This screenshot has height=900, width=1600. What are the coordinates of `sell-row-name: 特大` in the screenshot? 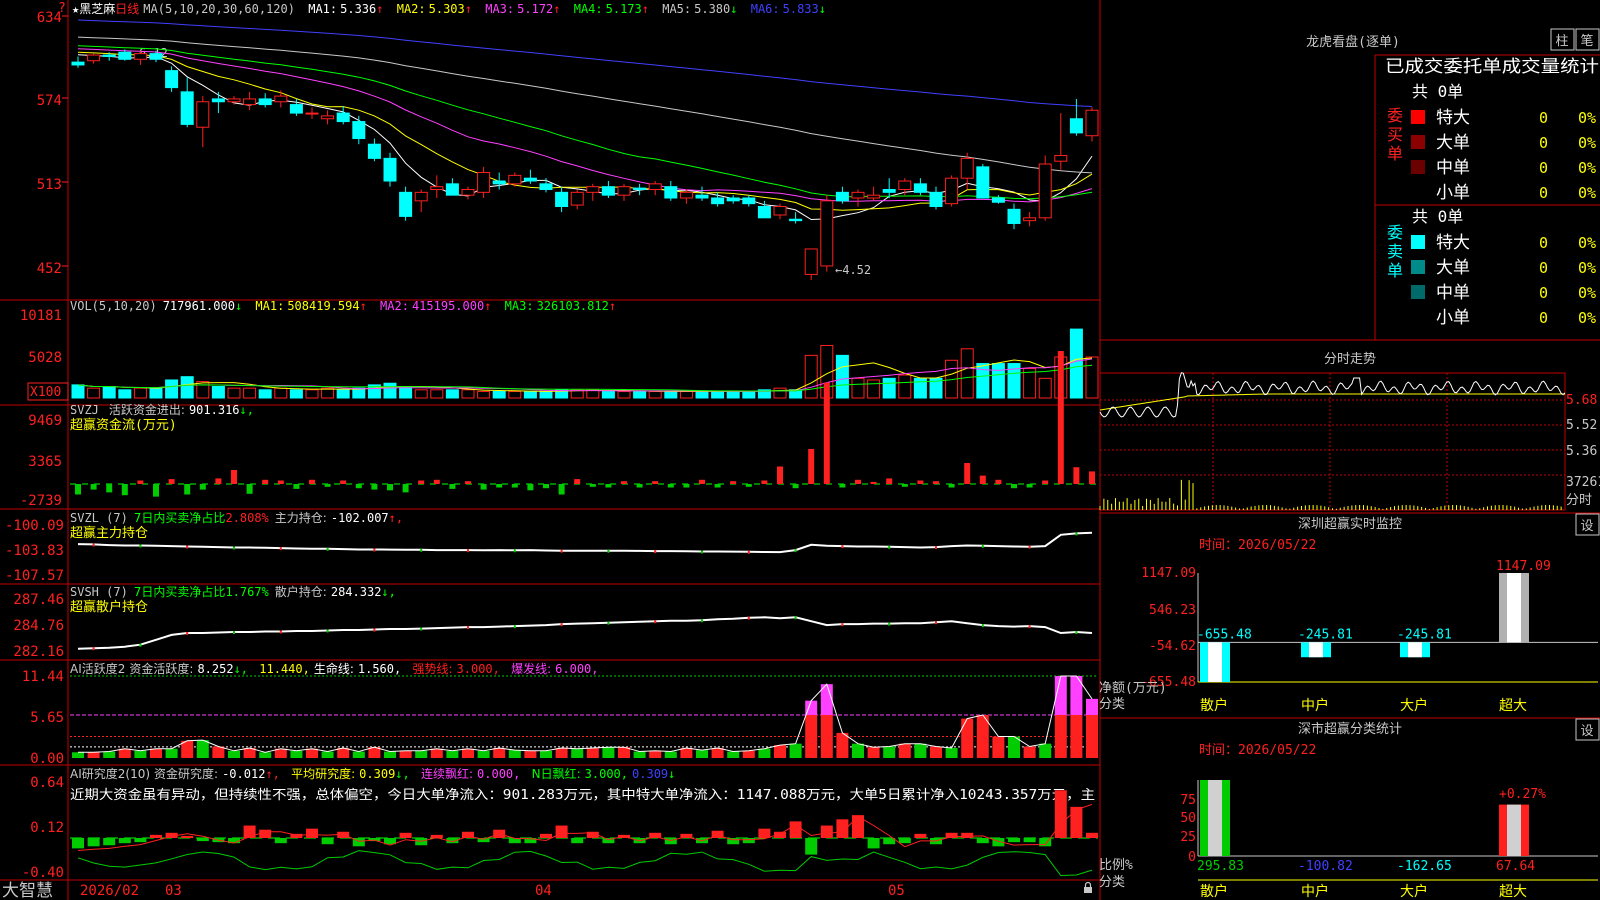 It's located at (1453, 243).